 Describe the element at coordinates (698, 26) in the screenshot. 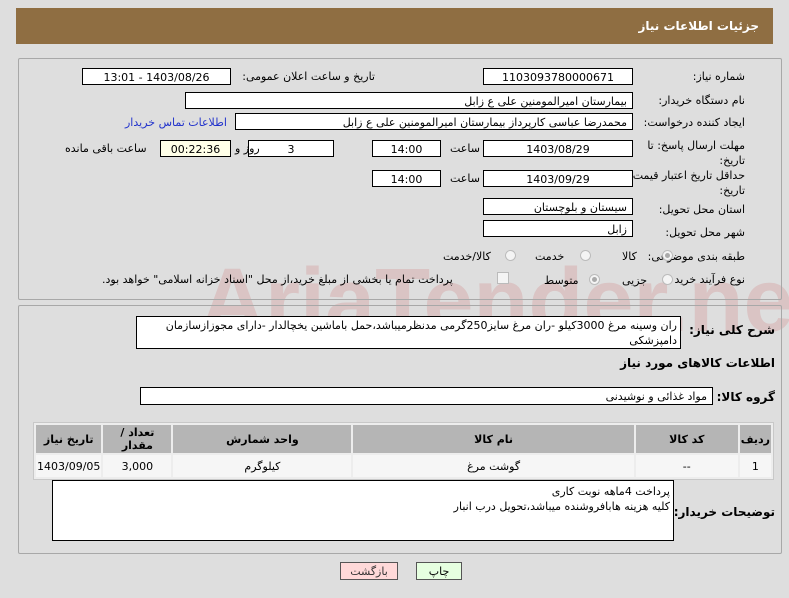

I see `page-title: جزئیات اطلاعات نیاز` at that location.